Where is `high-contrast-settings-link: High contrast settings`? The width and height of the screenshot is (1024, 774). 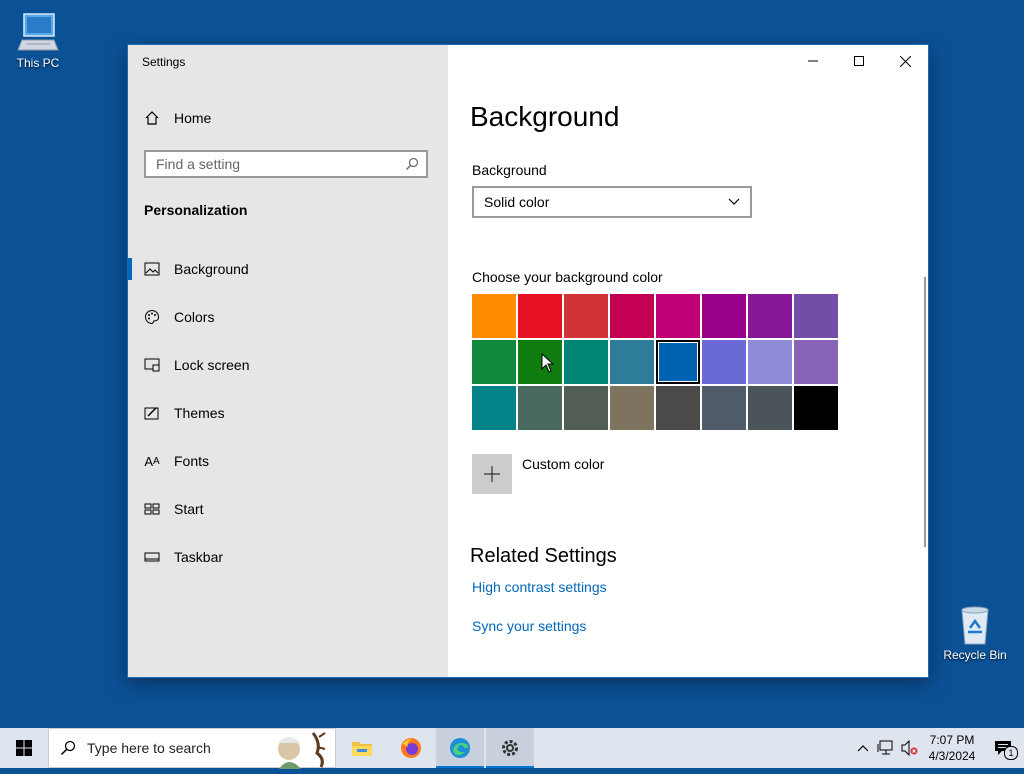 high-contrast-settings-link: High contrast settings is located at coordinates (539, 587).